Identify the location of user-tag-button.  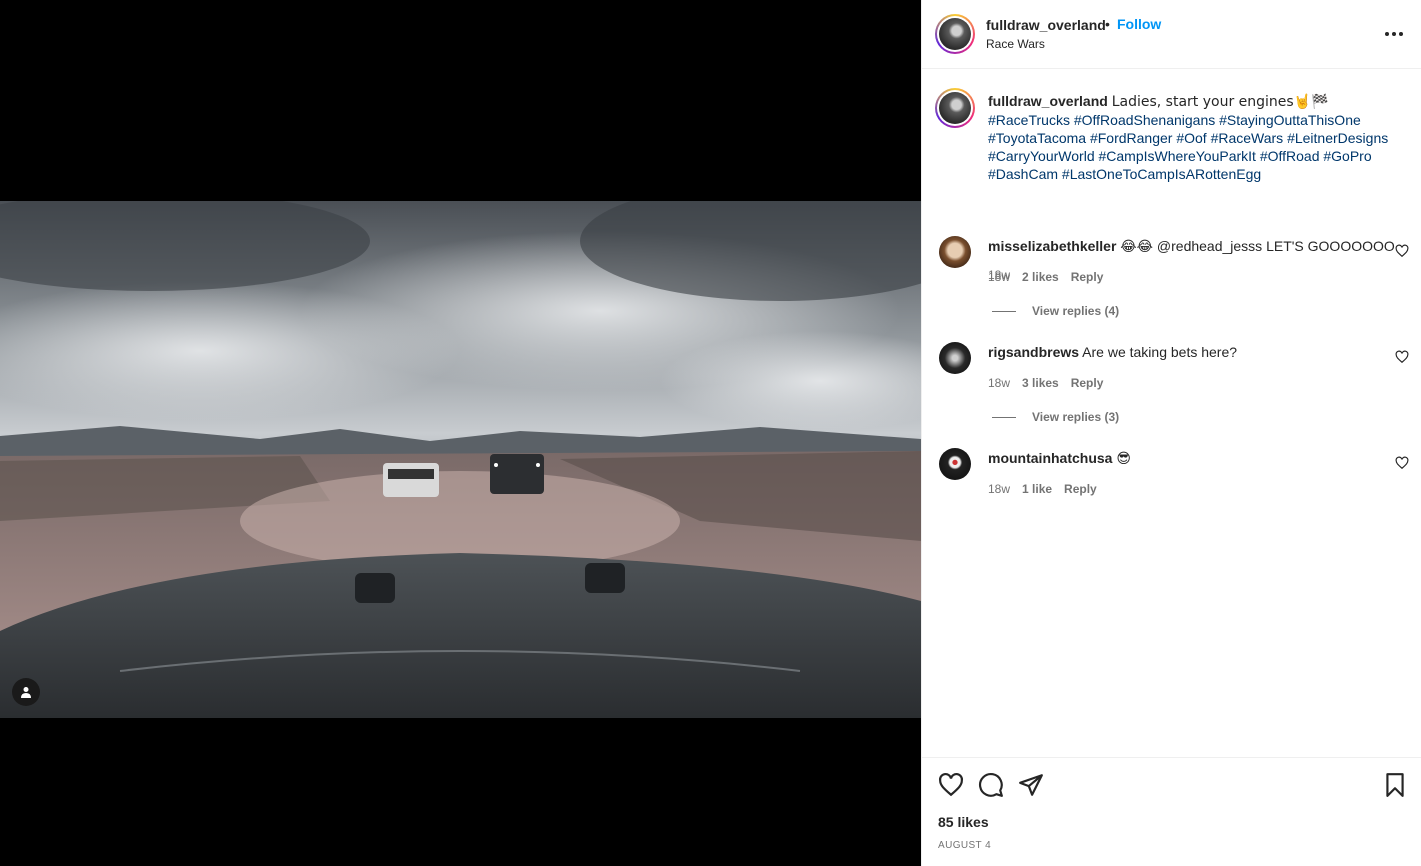
(26, 692).